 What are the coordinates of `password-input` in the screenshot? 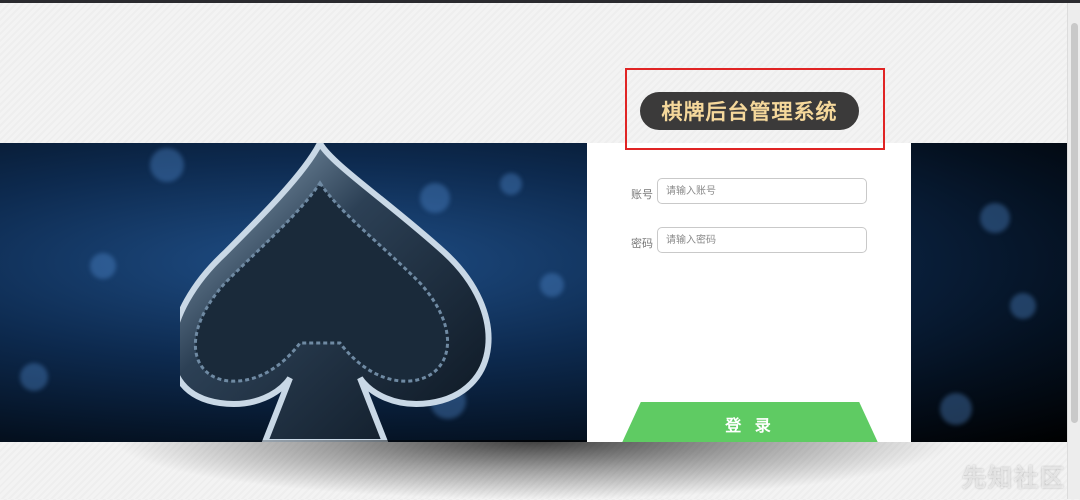 It's located at (762, 240).